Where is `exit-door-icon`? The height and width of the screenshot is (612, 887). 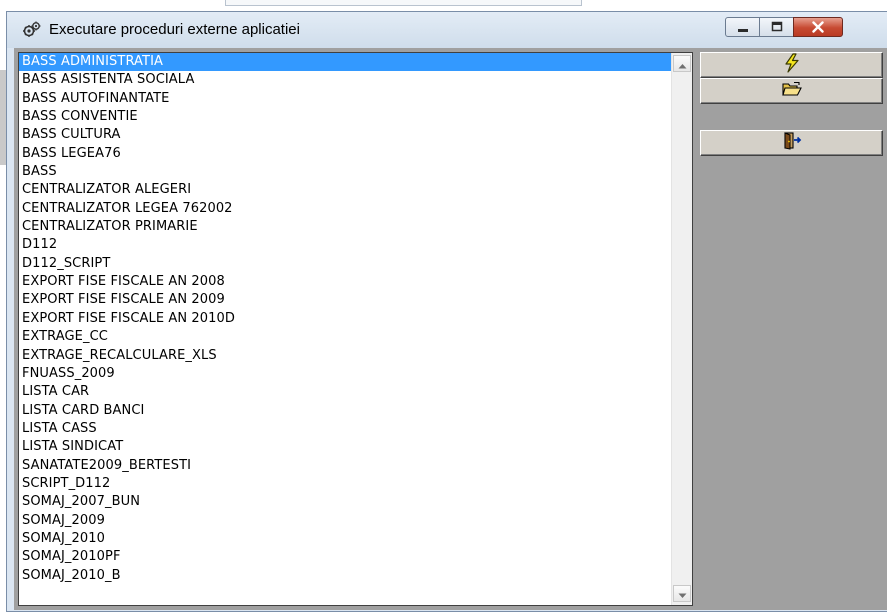
exit-door-icon is located at coordinates (792, 143).